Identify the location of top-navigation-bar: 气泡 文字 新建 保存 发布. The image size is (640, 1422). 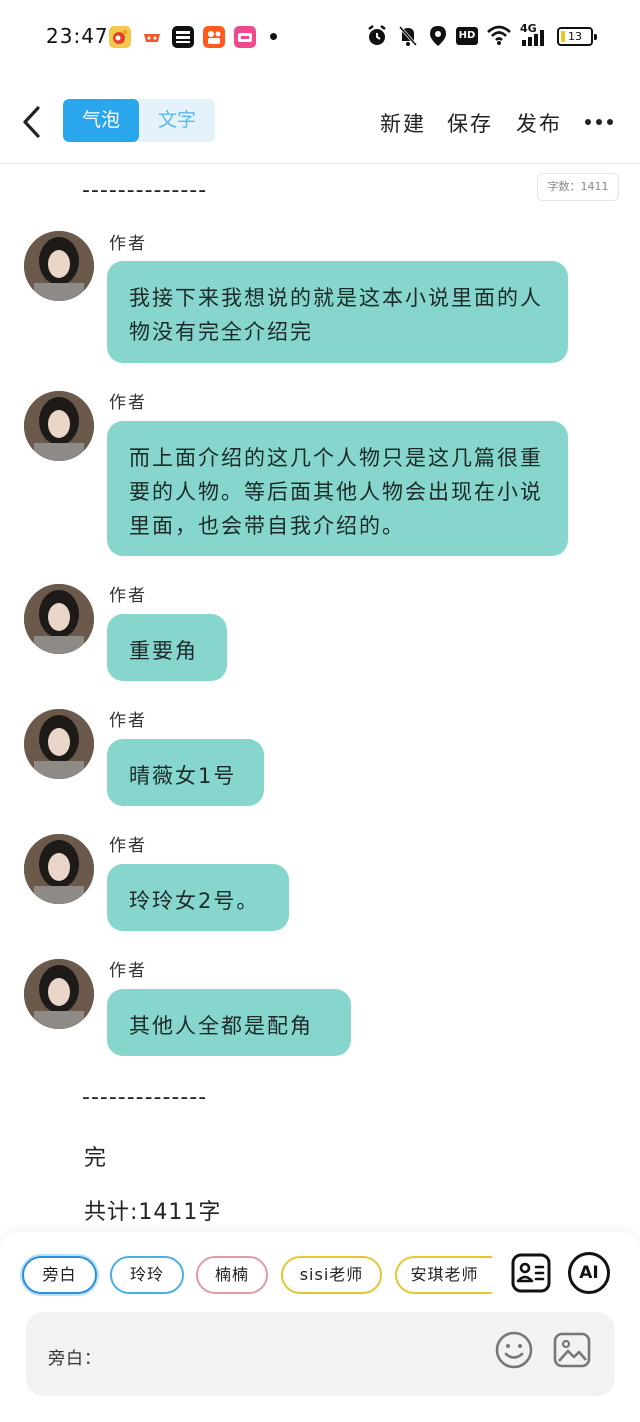
(320, 122).